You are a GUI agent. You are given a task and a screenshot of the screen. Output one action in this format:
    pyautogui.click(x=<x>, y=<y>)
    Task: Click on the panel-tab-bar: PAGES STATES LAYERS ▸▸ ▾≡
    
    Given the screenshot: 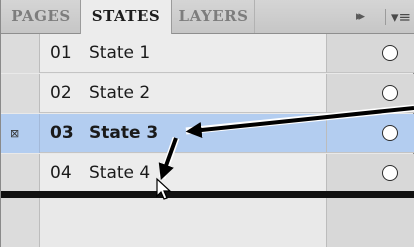 What is the action you would take?
    pyautogui.click(x=207, y=17)
    